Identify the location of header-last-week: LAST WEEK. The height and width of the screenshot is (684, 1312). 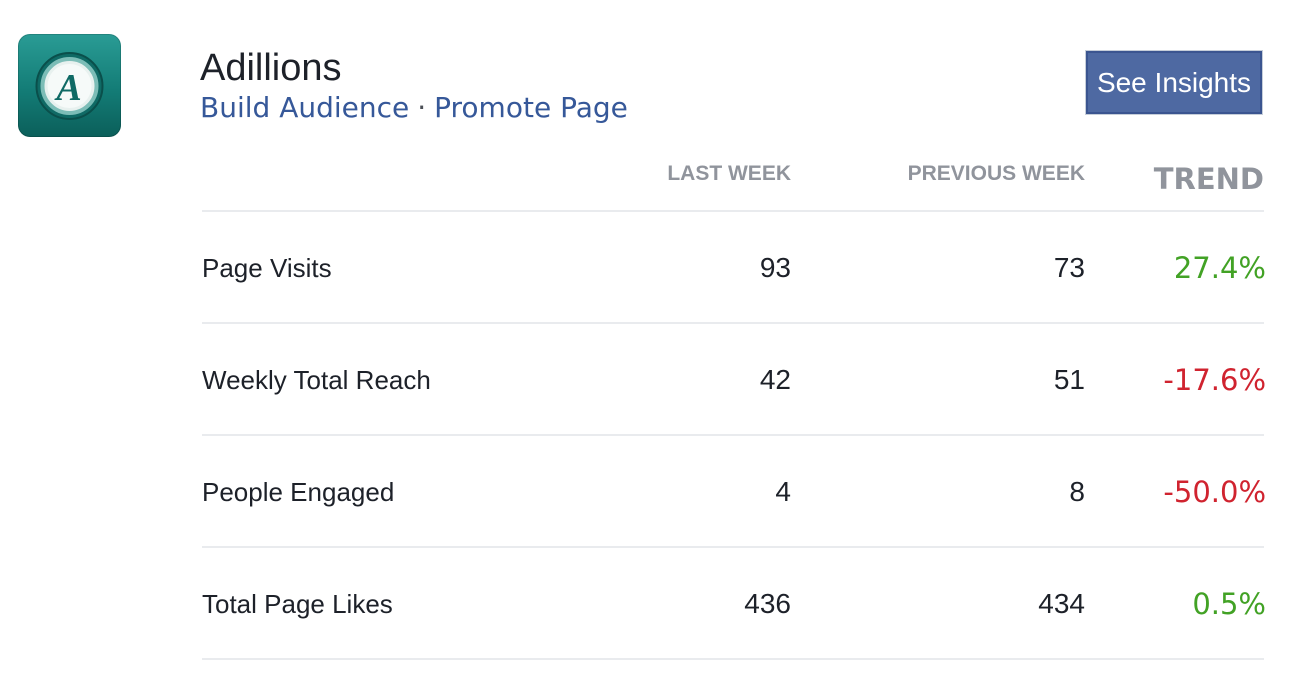
(729, 173).